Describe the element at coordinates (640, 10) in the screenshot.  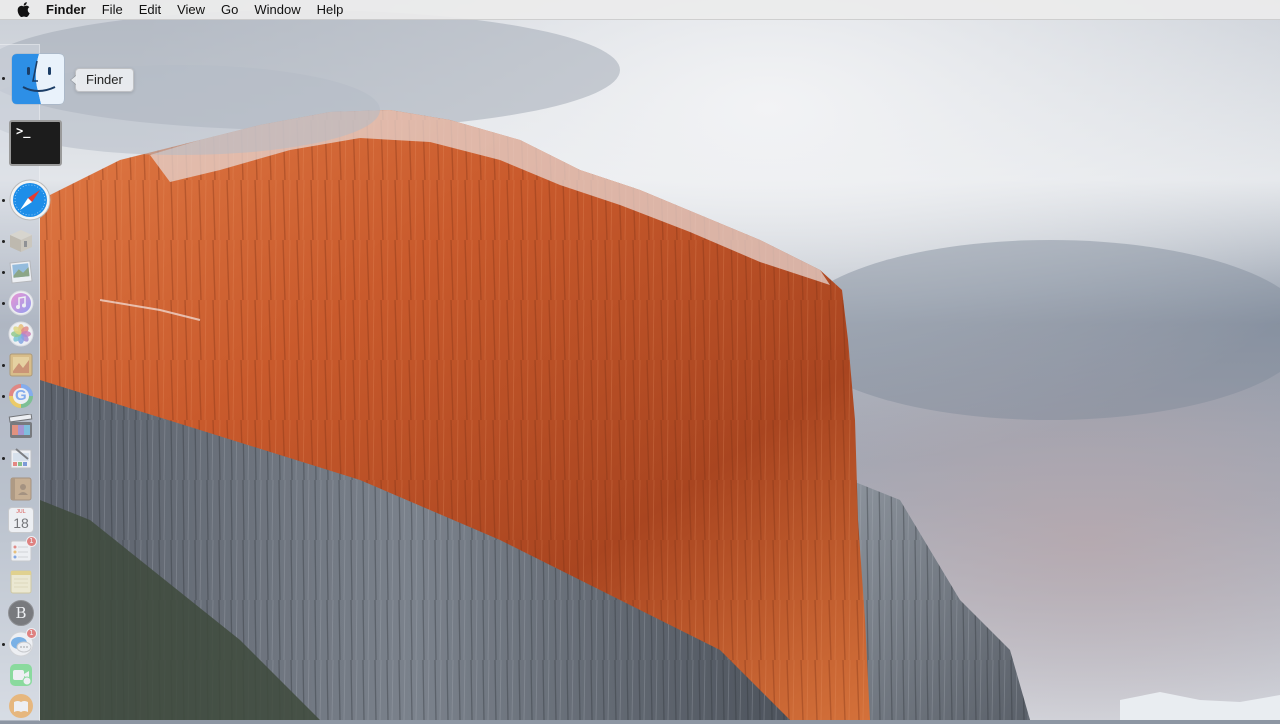
I see `menu-bar: Finder File Edit View Go Window Help` at that location.